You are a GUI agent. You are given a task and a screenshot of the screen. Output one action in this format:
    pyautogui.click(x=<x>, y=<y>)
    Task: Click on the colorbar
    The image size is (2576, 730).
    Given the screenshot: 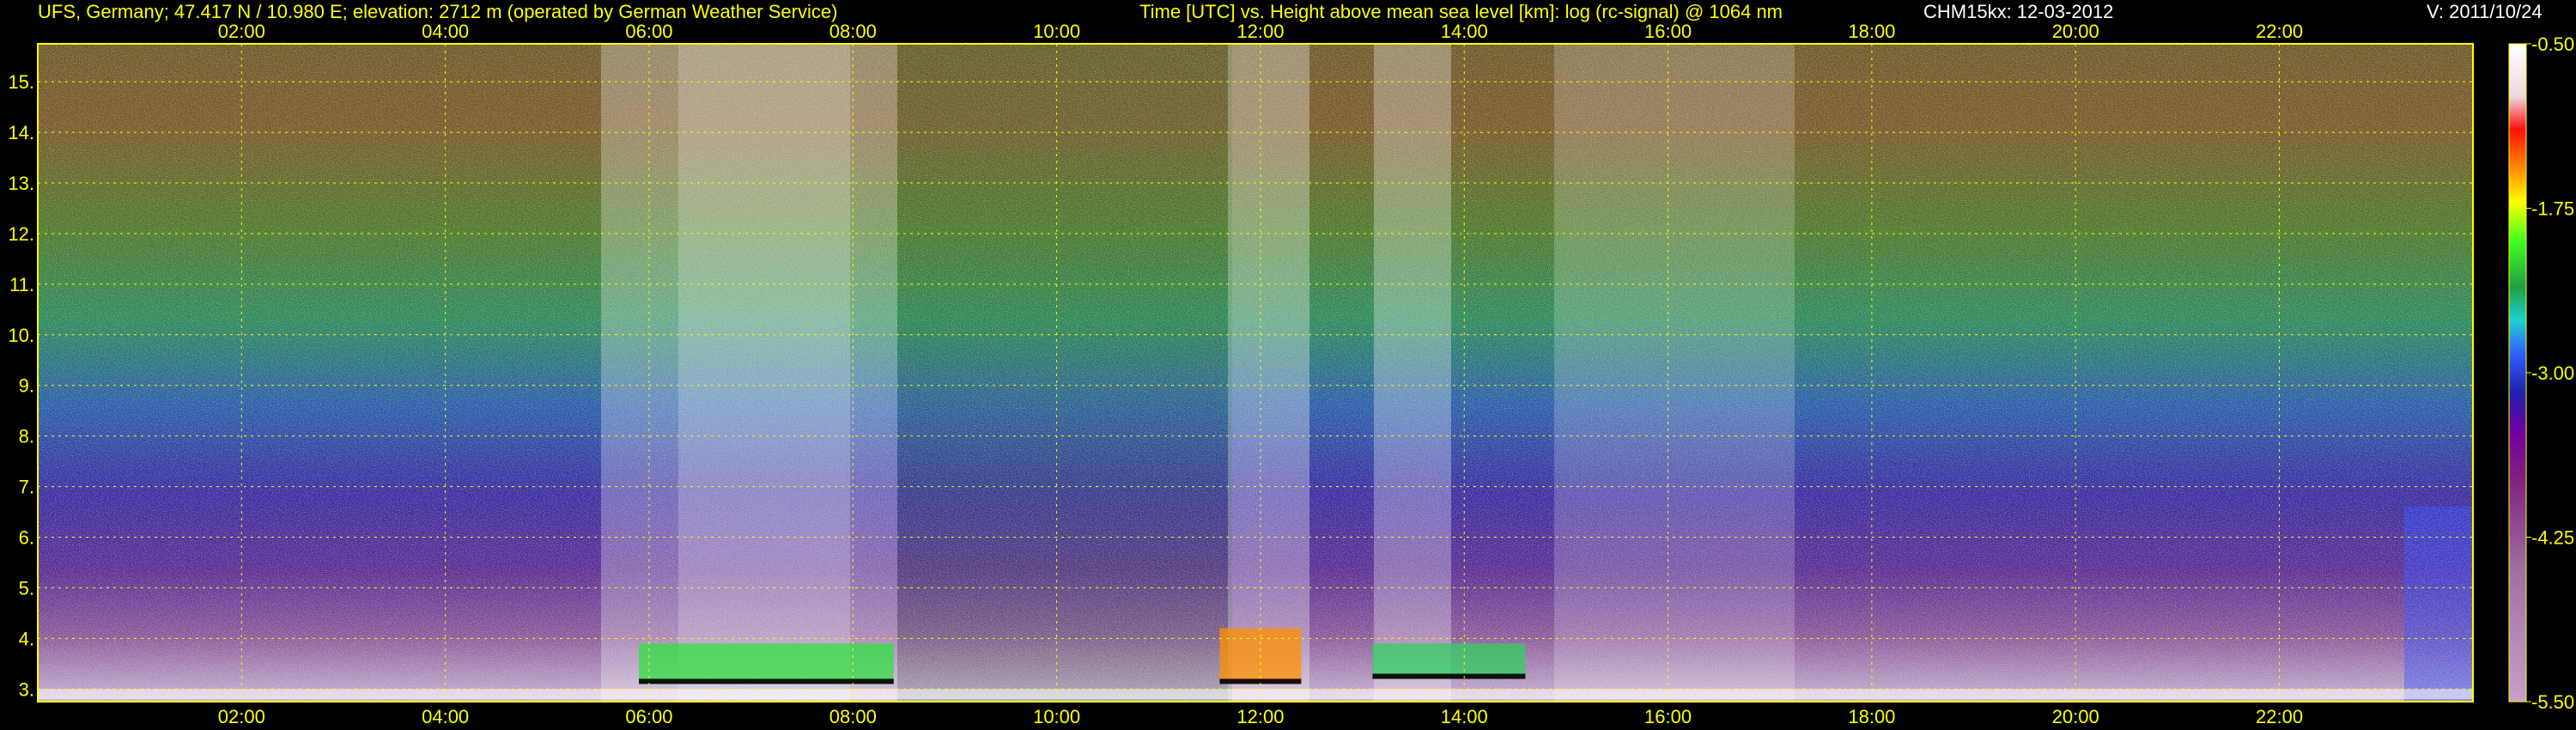 What is the action you would take?
    pyautogui.click(x=2517, y=373)
    